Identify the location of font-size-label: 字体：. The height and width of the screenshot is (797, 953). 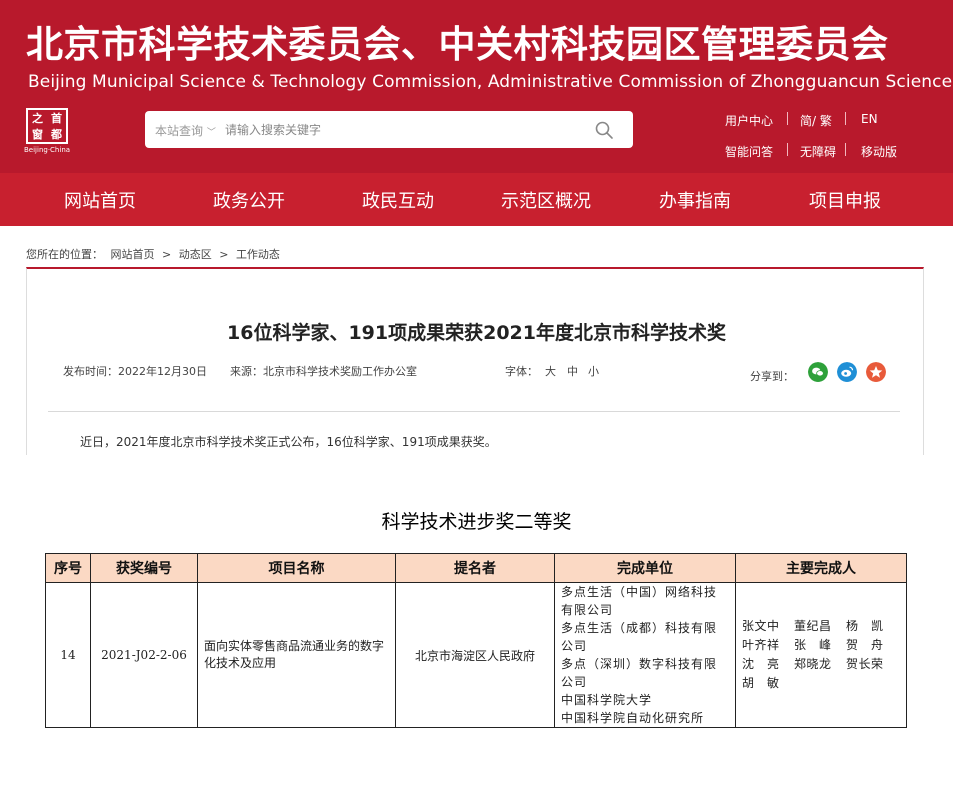
(521, 371).